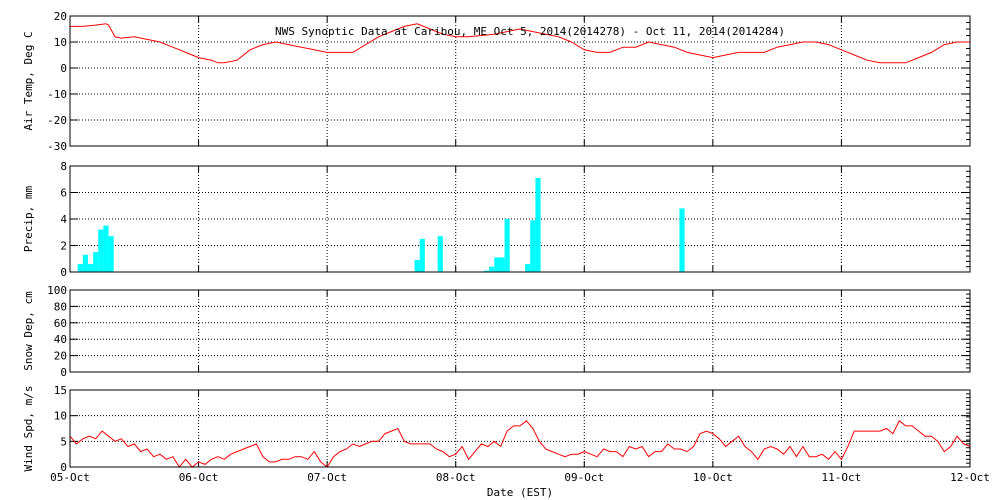 The image size is (1000, 500). I want to click on x-tick-label: 10-Oct, so click(713, 477).